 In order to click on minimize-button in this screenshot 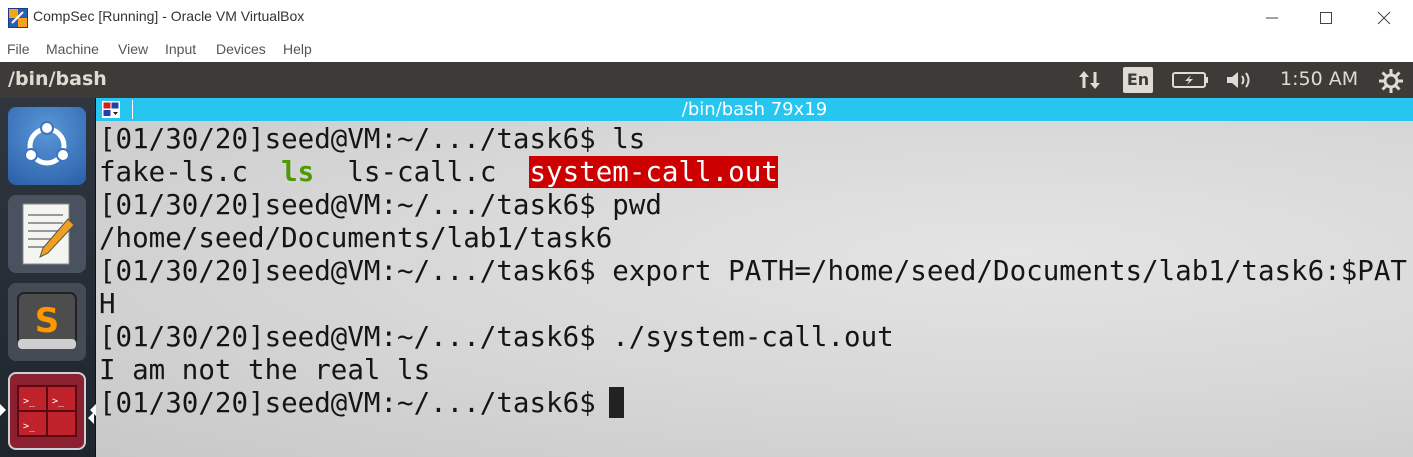, I will do `click(1272, 18)`.